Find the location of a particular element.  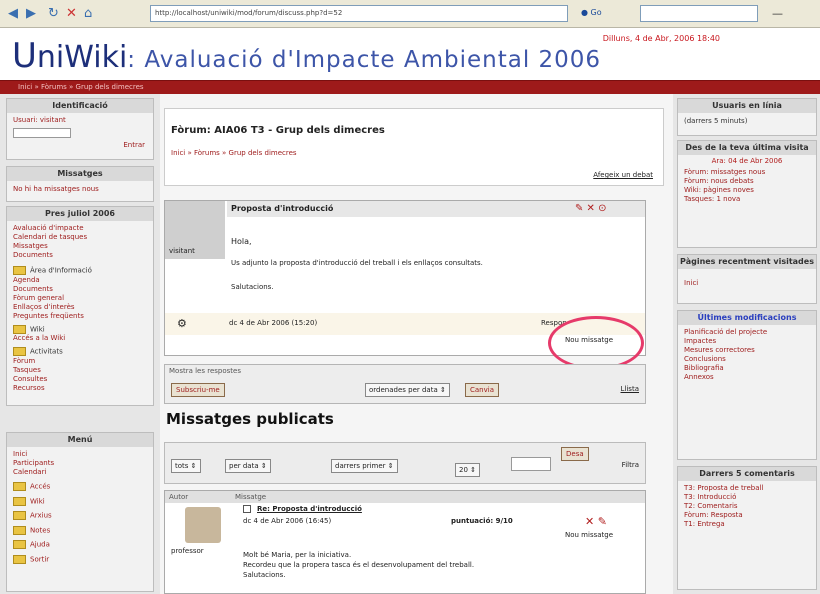

filter-select: per data ⇕ is located at coordinates (248, 466).